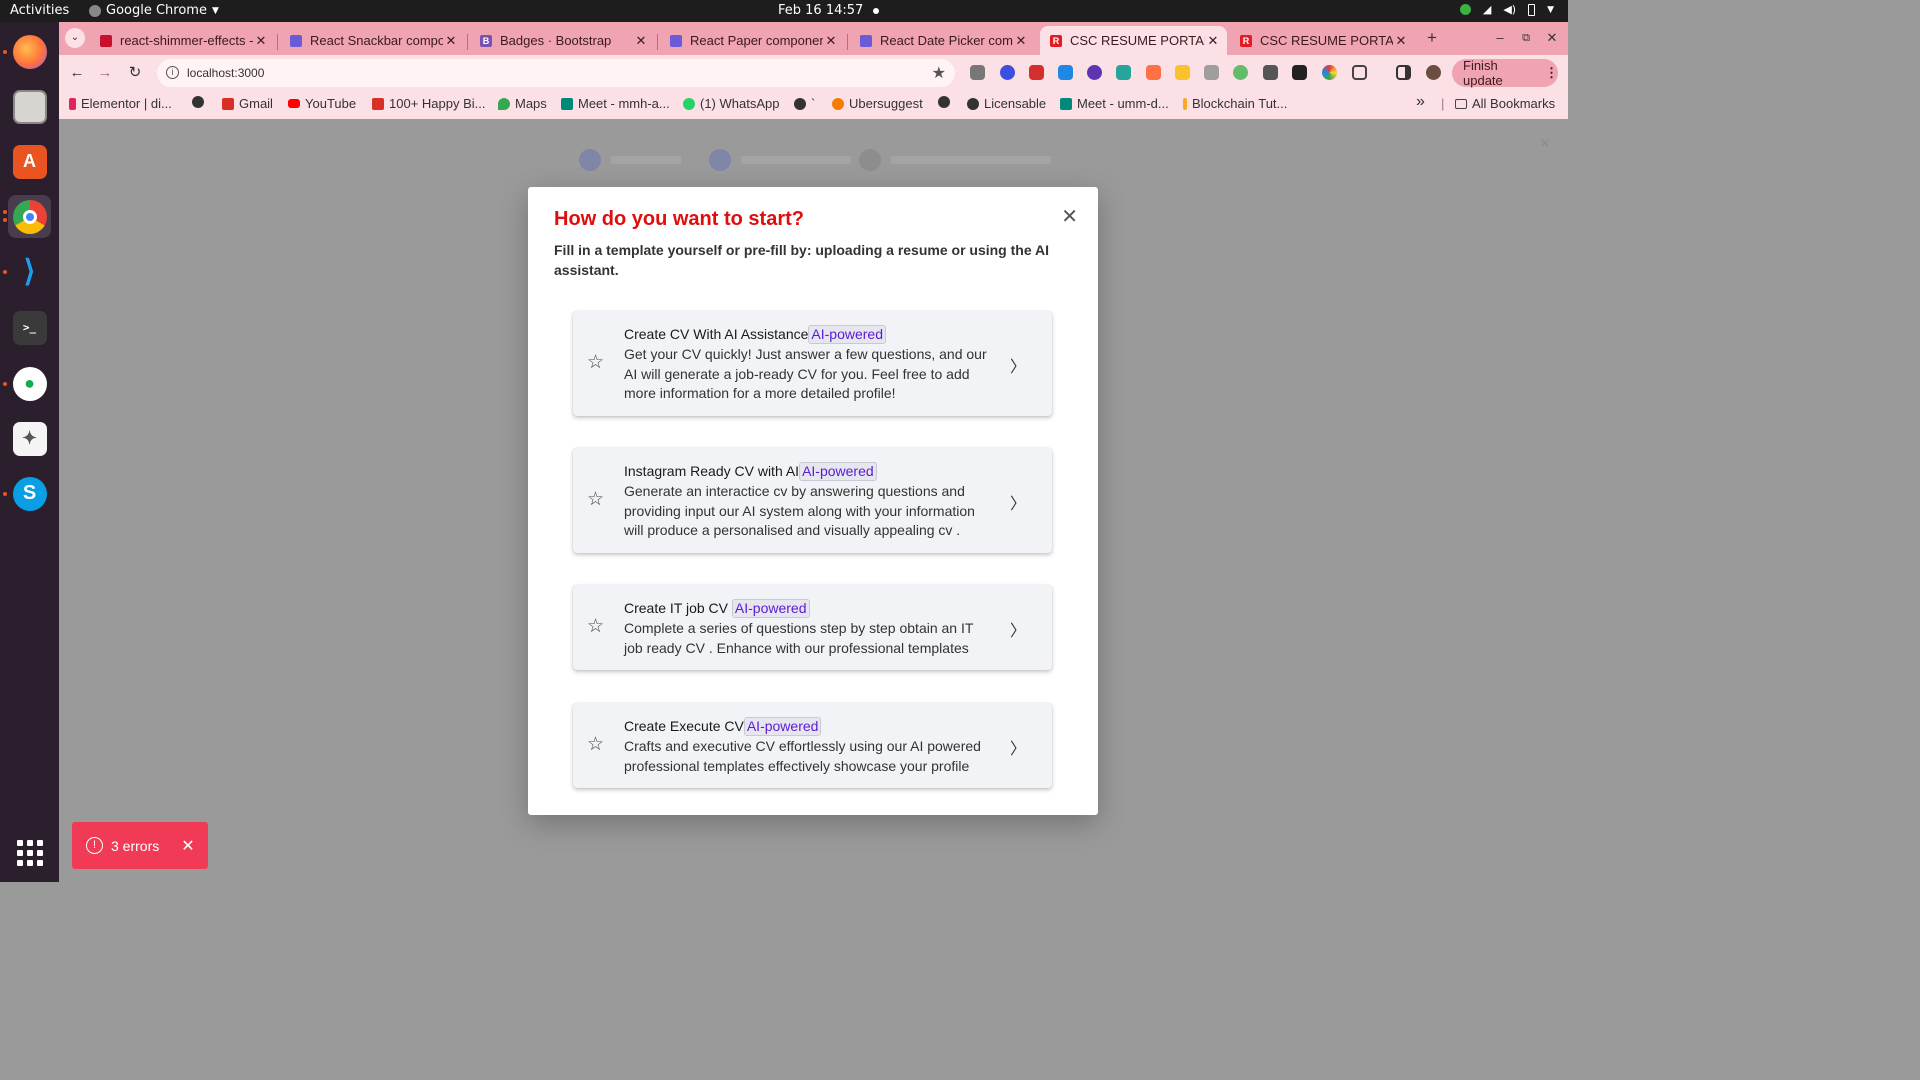 The image size is (1920, 1080). What do you see at coordinates (1545, 143) in the screenshot?
I see `page-close-icon: ✕` at bounding box center [1545, 143].